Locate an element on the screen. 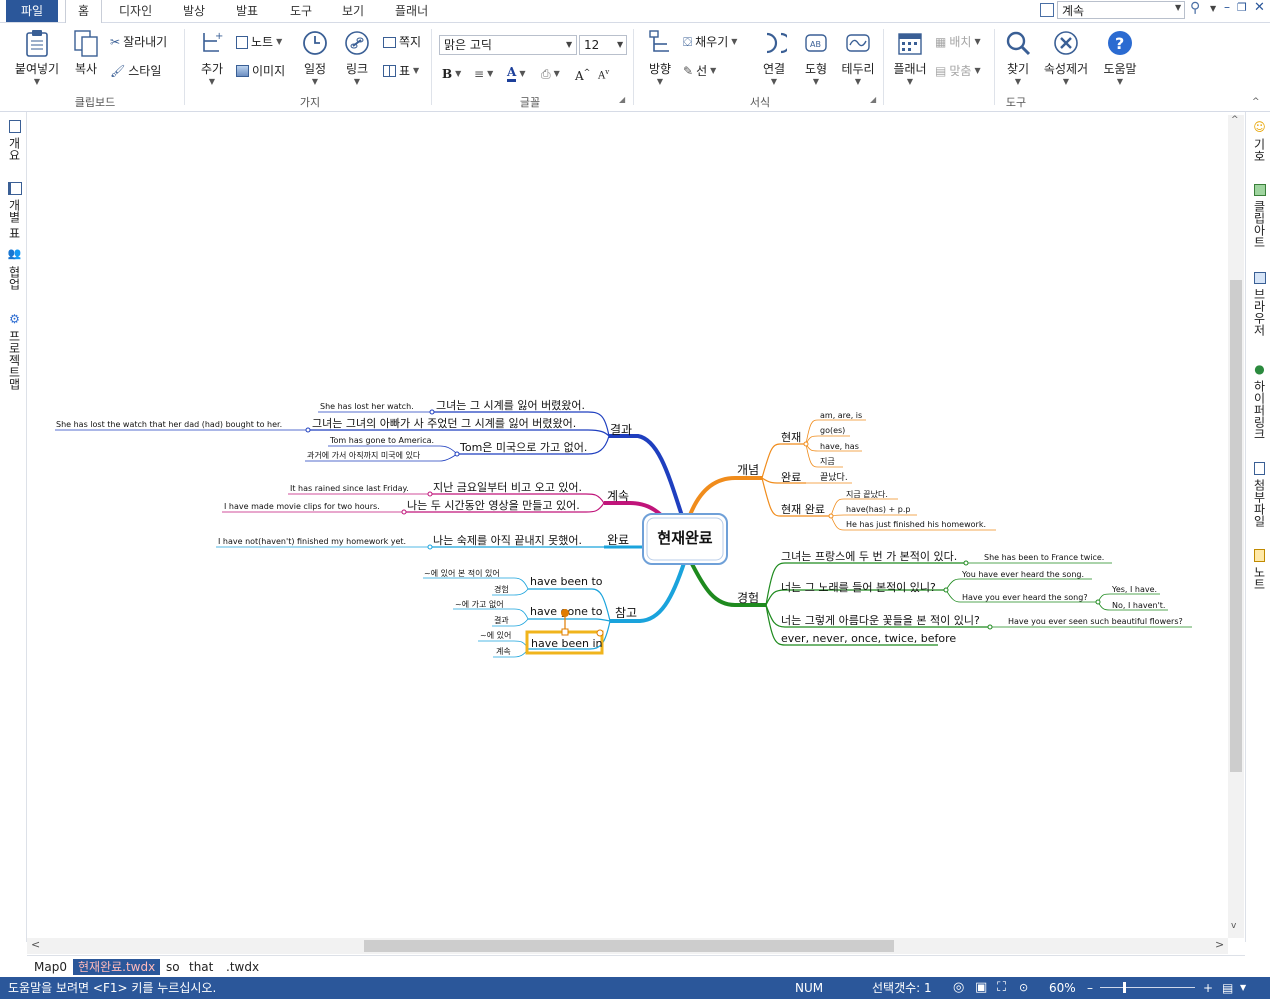 Image resolution: width=1270 pixels, height=999 pixels. node-reference: 참고 is located at coordinates (626, 613).